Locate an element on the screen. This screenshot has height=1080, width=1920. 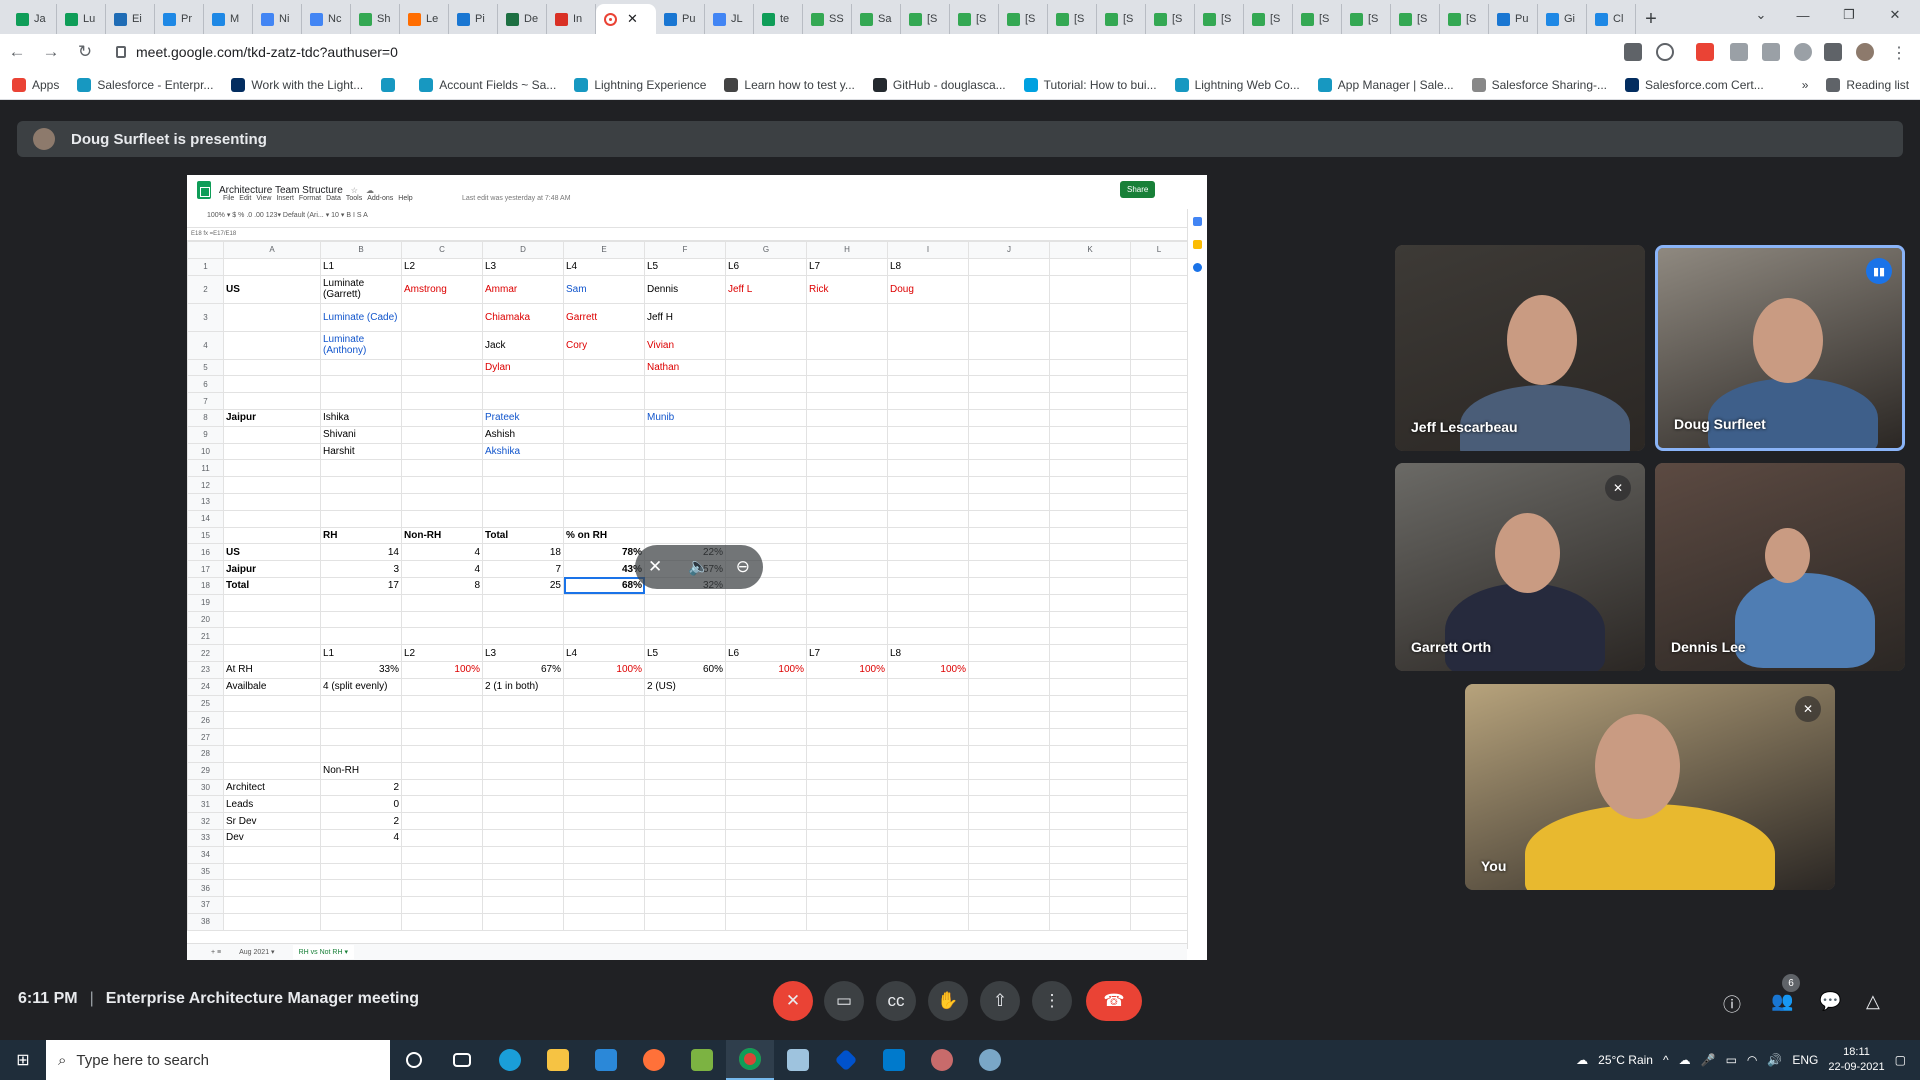
browser-tab: M is located at coordinates (228, 19).